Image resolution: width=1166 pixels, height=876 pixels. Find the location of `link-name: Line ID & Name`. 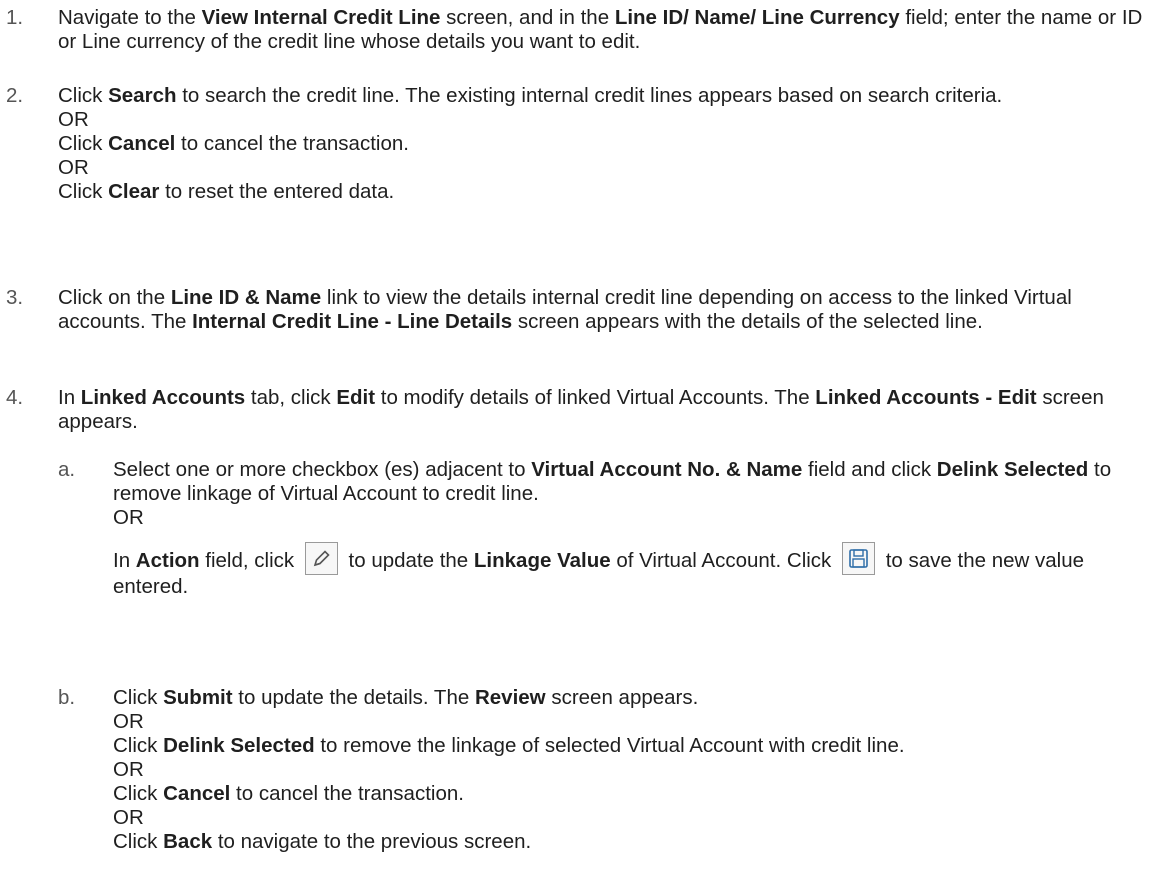

link-name: Line ID & Name is located at coordinates (246, 297).